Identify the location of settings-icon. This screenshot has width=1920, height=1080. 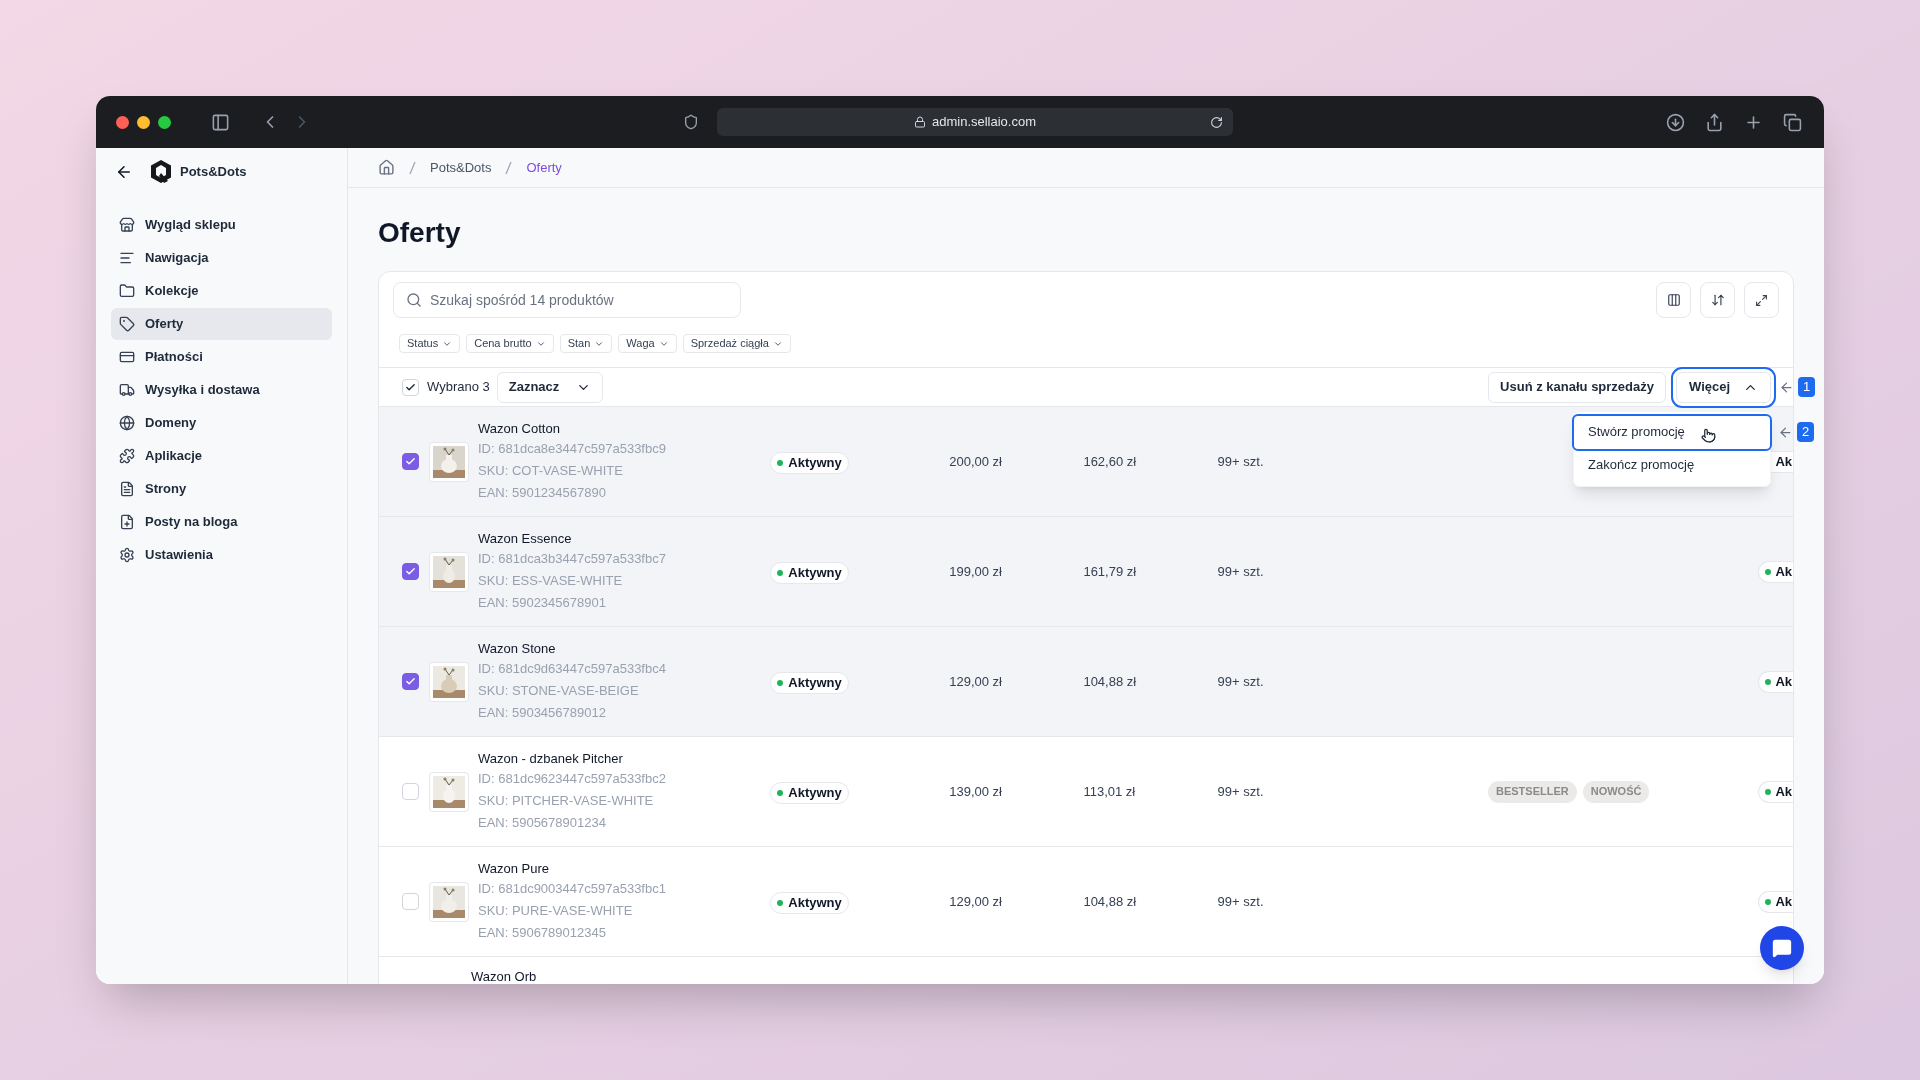
(127, 555).